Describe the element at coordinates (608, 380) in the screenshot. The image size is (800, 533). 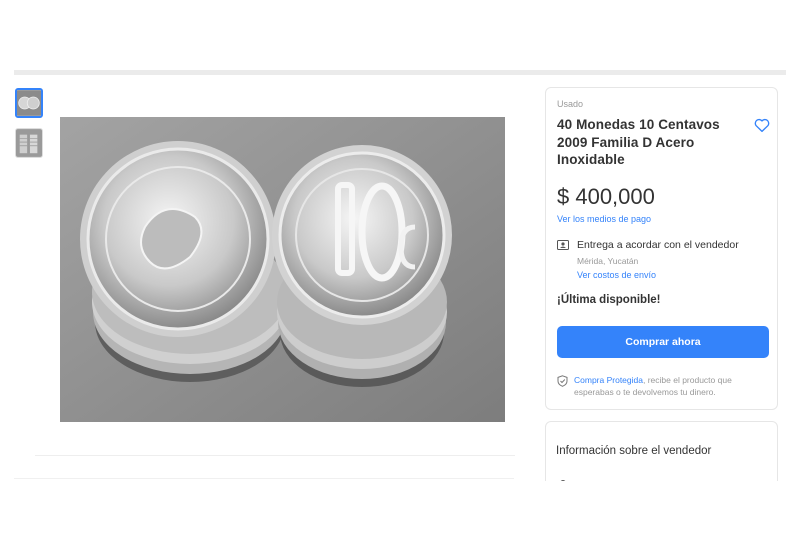
I see `protected-purchase-link: Compra Protegida` at that location.